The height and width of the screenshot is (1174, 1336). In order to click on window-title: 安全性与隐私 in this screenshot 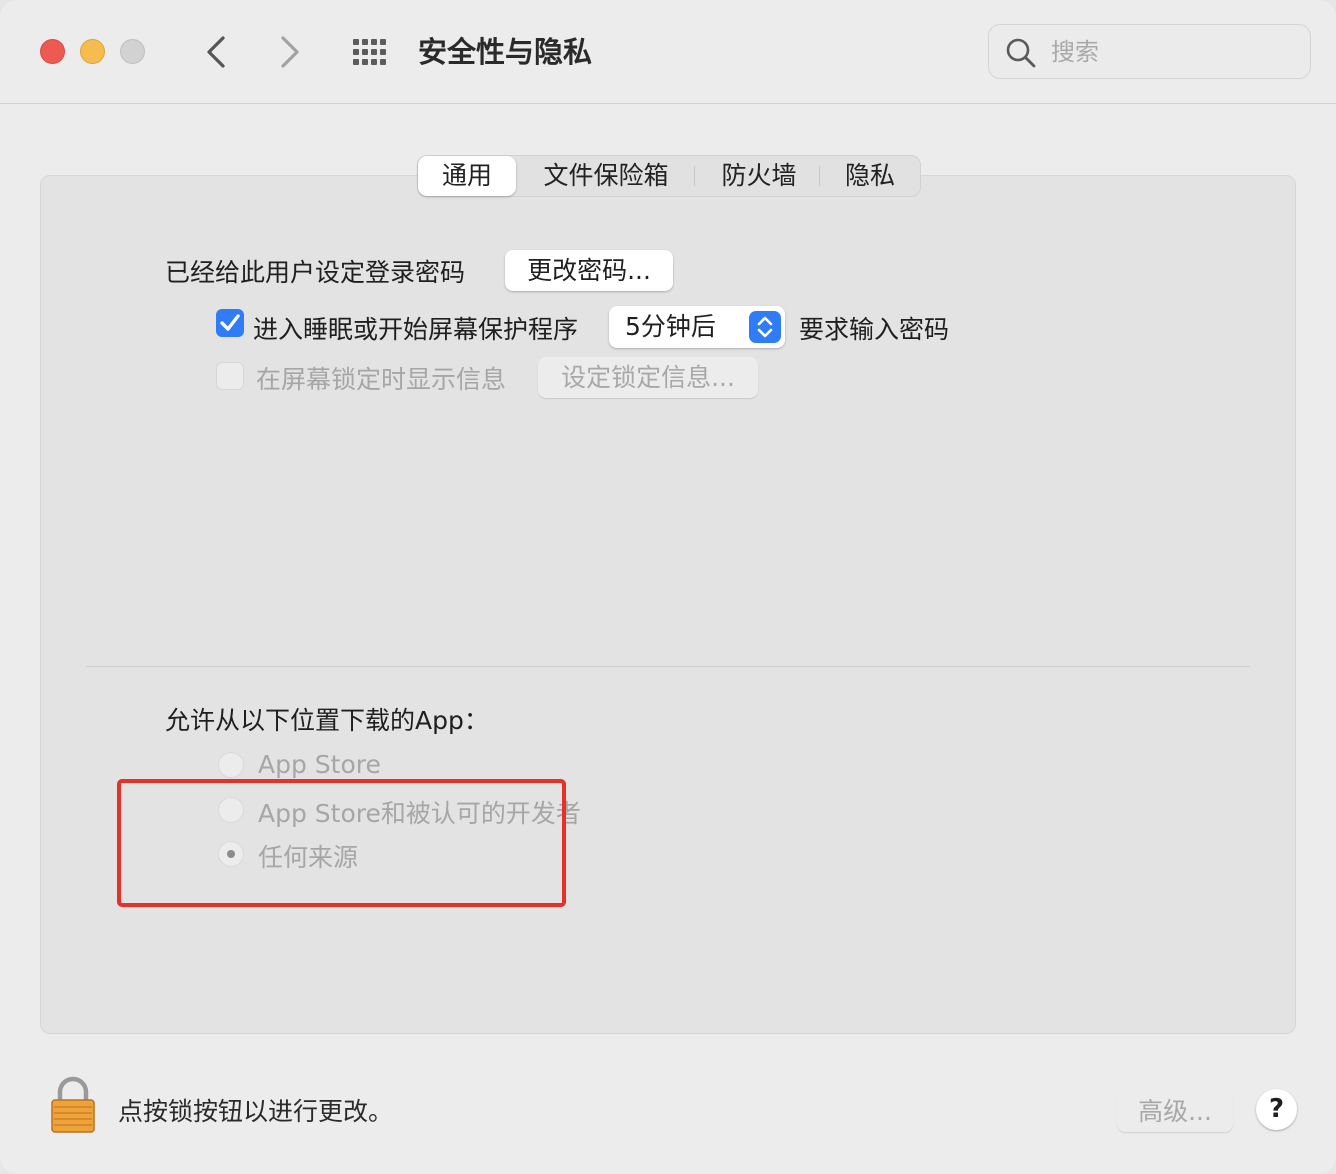, I will do `click(505, 52)`.